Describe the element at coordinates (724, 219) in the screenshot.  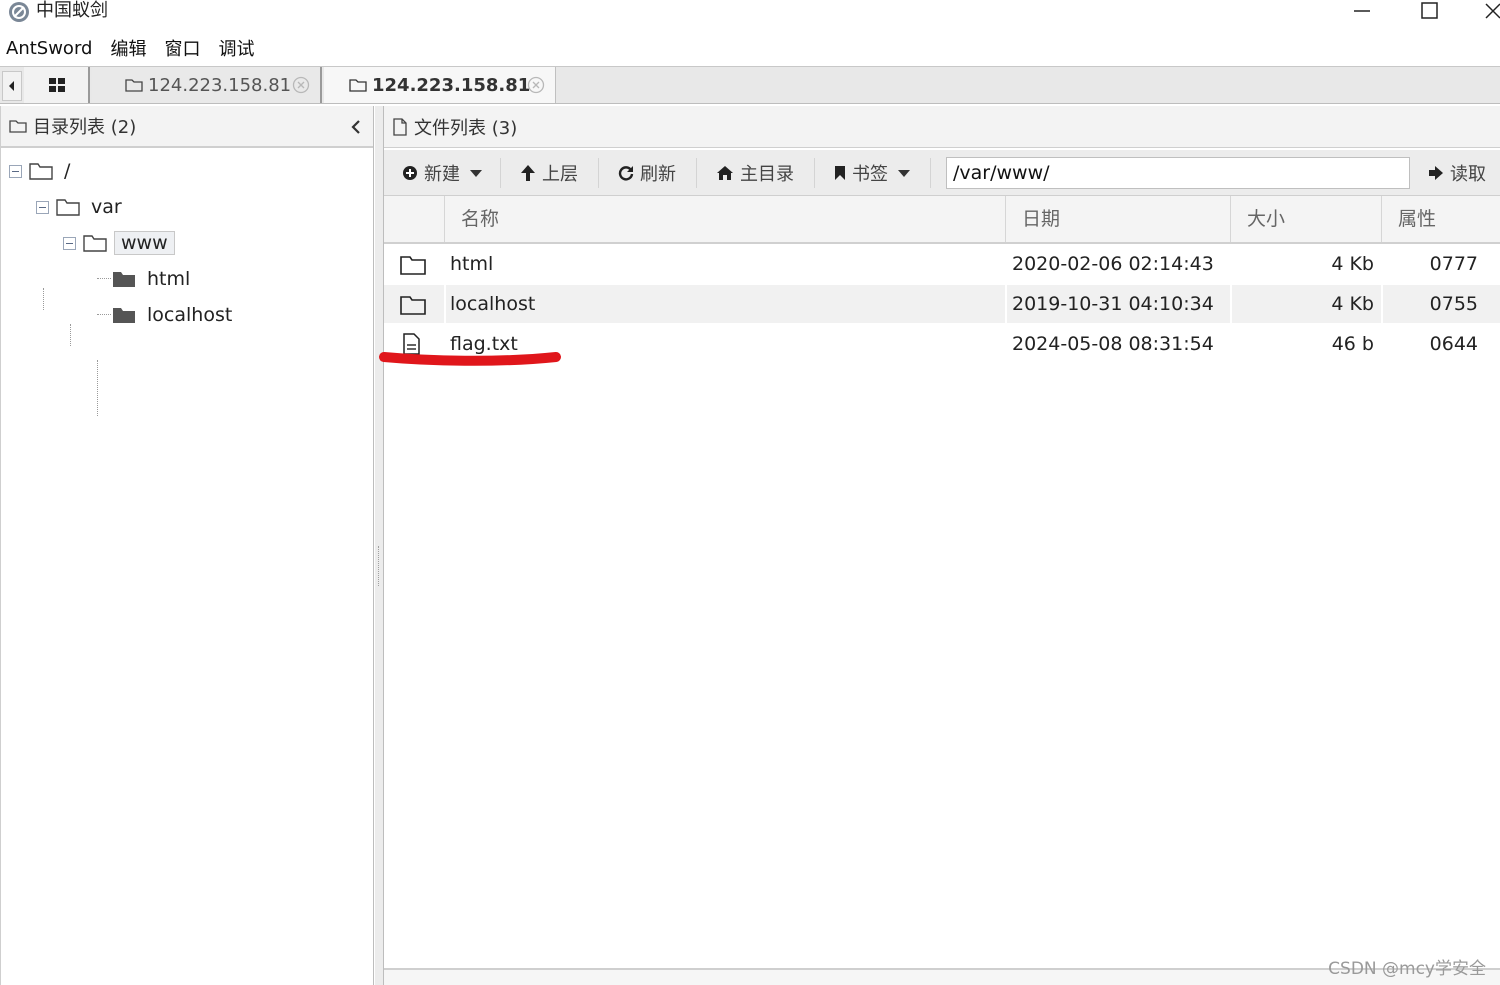
I see `header-name: 名称` at that location.